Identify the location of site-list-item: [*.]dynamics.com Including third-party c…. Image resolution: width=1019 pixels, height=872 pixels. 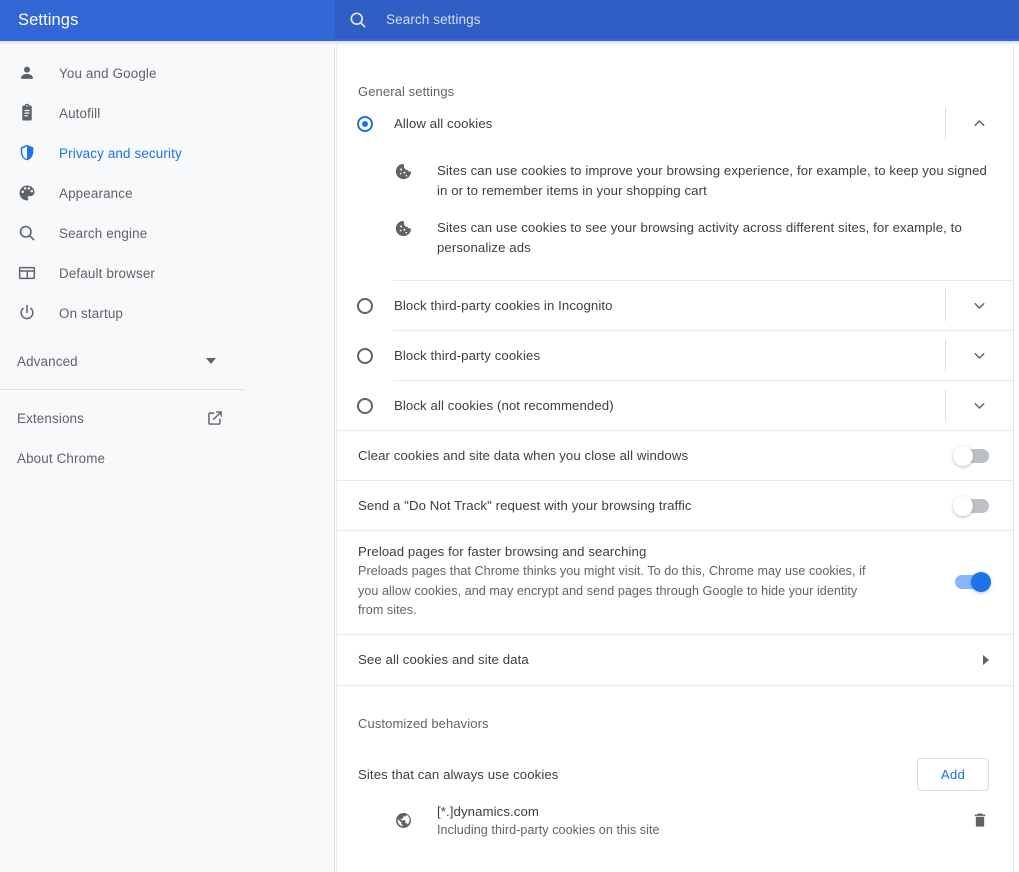
(675, 820).